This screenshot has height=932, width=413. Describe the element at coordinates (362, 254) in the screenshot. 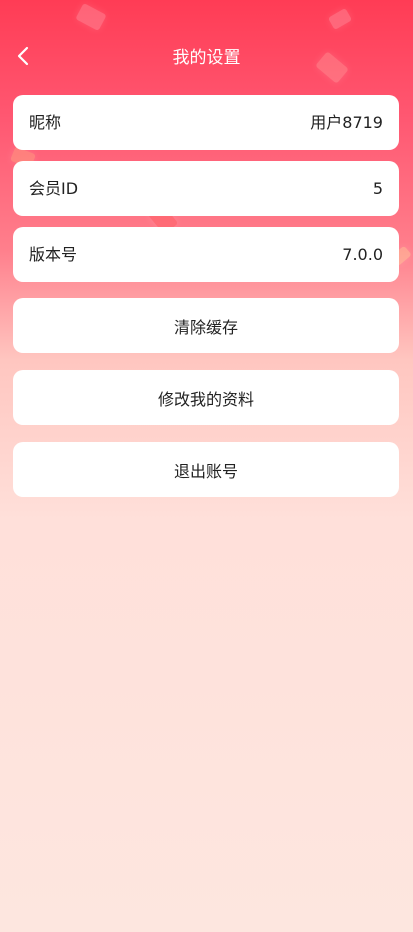

I see `version-value: 7.0.0` at that location.